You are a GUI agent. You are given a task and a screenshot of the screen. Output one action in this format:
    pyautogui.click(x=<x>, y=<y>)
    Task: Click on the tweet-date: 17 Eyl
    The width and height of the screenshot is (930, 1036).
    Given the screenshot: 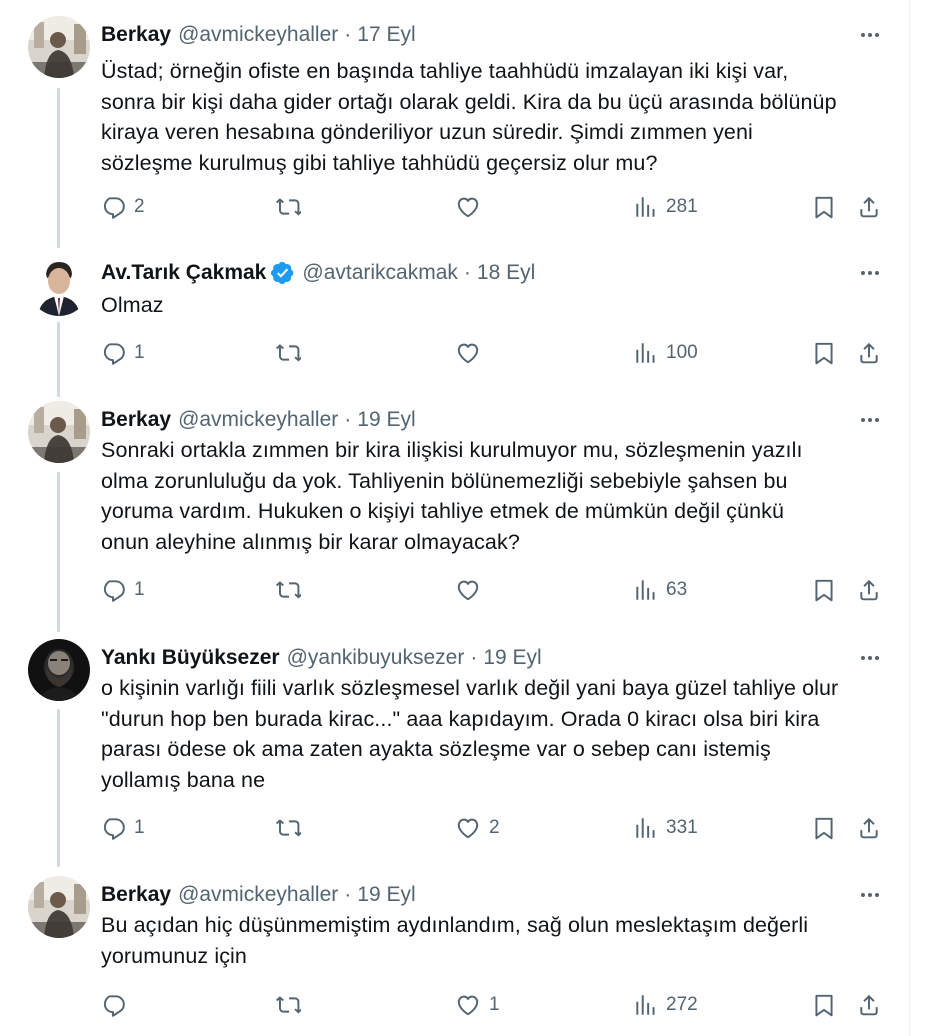 What is the action you would take?
    pyautogui.click(x=386, y=35)
    